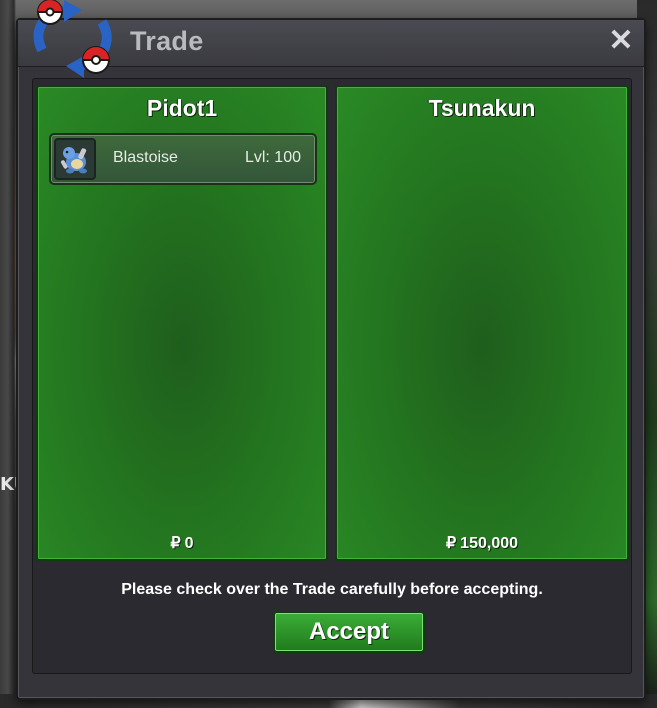 This screenshot has width=657, height=708. Describe the element at coordinates (182, 543) in the screenshot. I see `money-left: ₽0` at that location.